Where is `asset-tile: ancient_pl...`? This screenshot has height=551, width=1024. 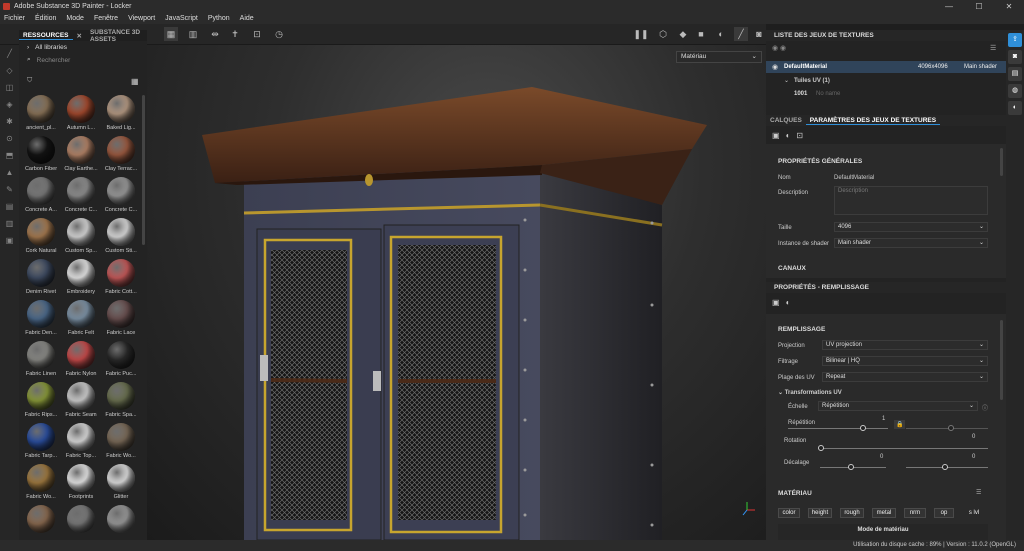
asset-tile: ancient_pl... is located at coordinates (41, 116).